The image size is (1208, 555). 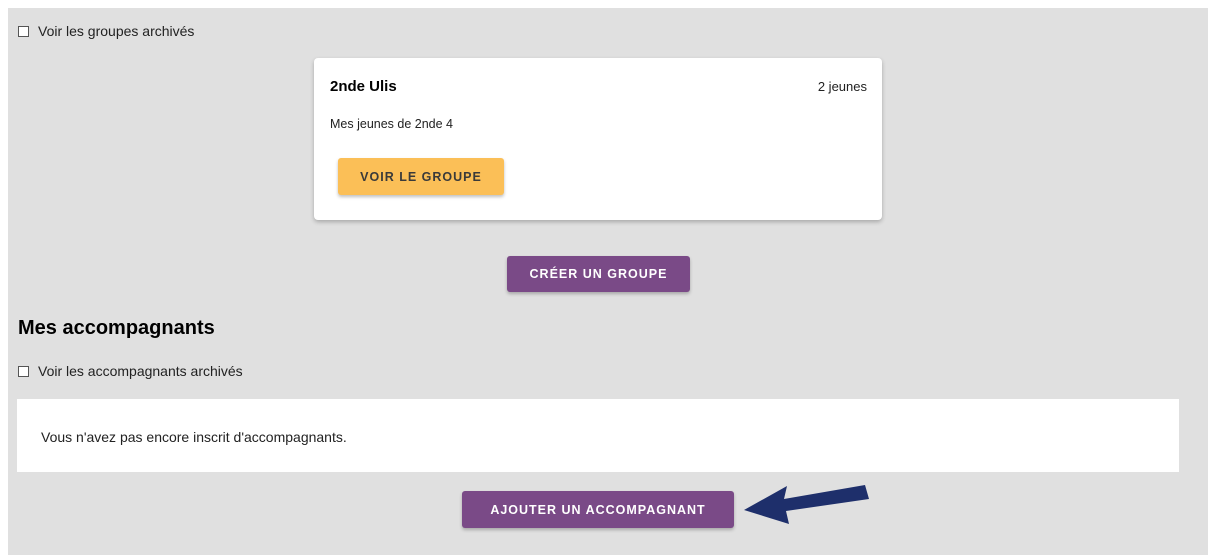 I want to click on companions-section-title: Mes accompagnants, so click(x=116, y=328).